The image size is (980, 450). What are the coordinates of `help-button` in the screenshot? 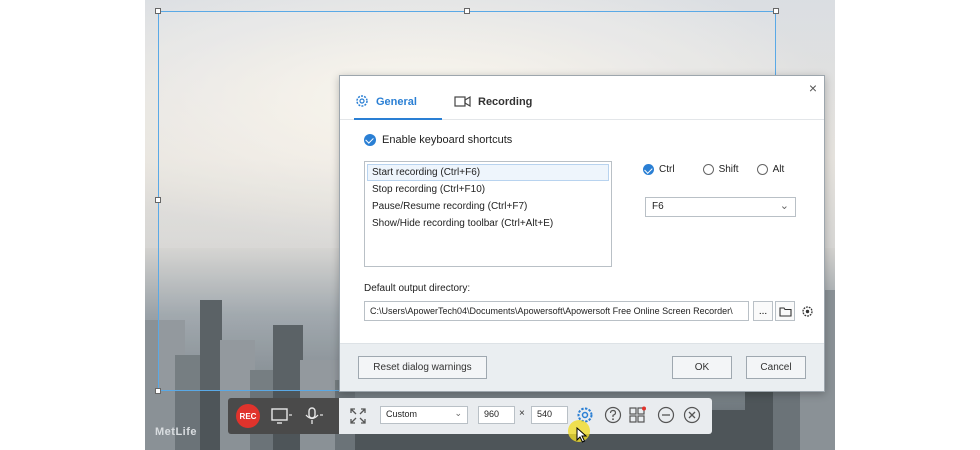 It's located at (613, 415).